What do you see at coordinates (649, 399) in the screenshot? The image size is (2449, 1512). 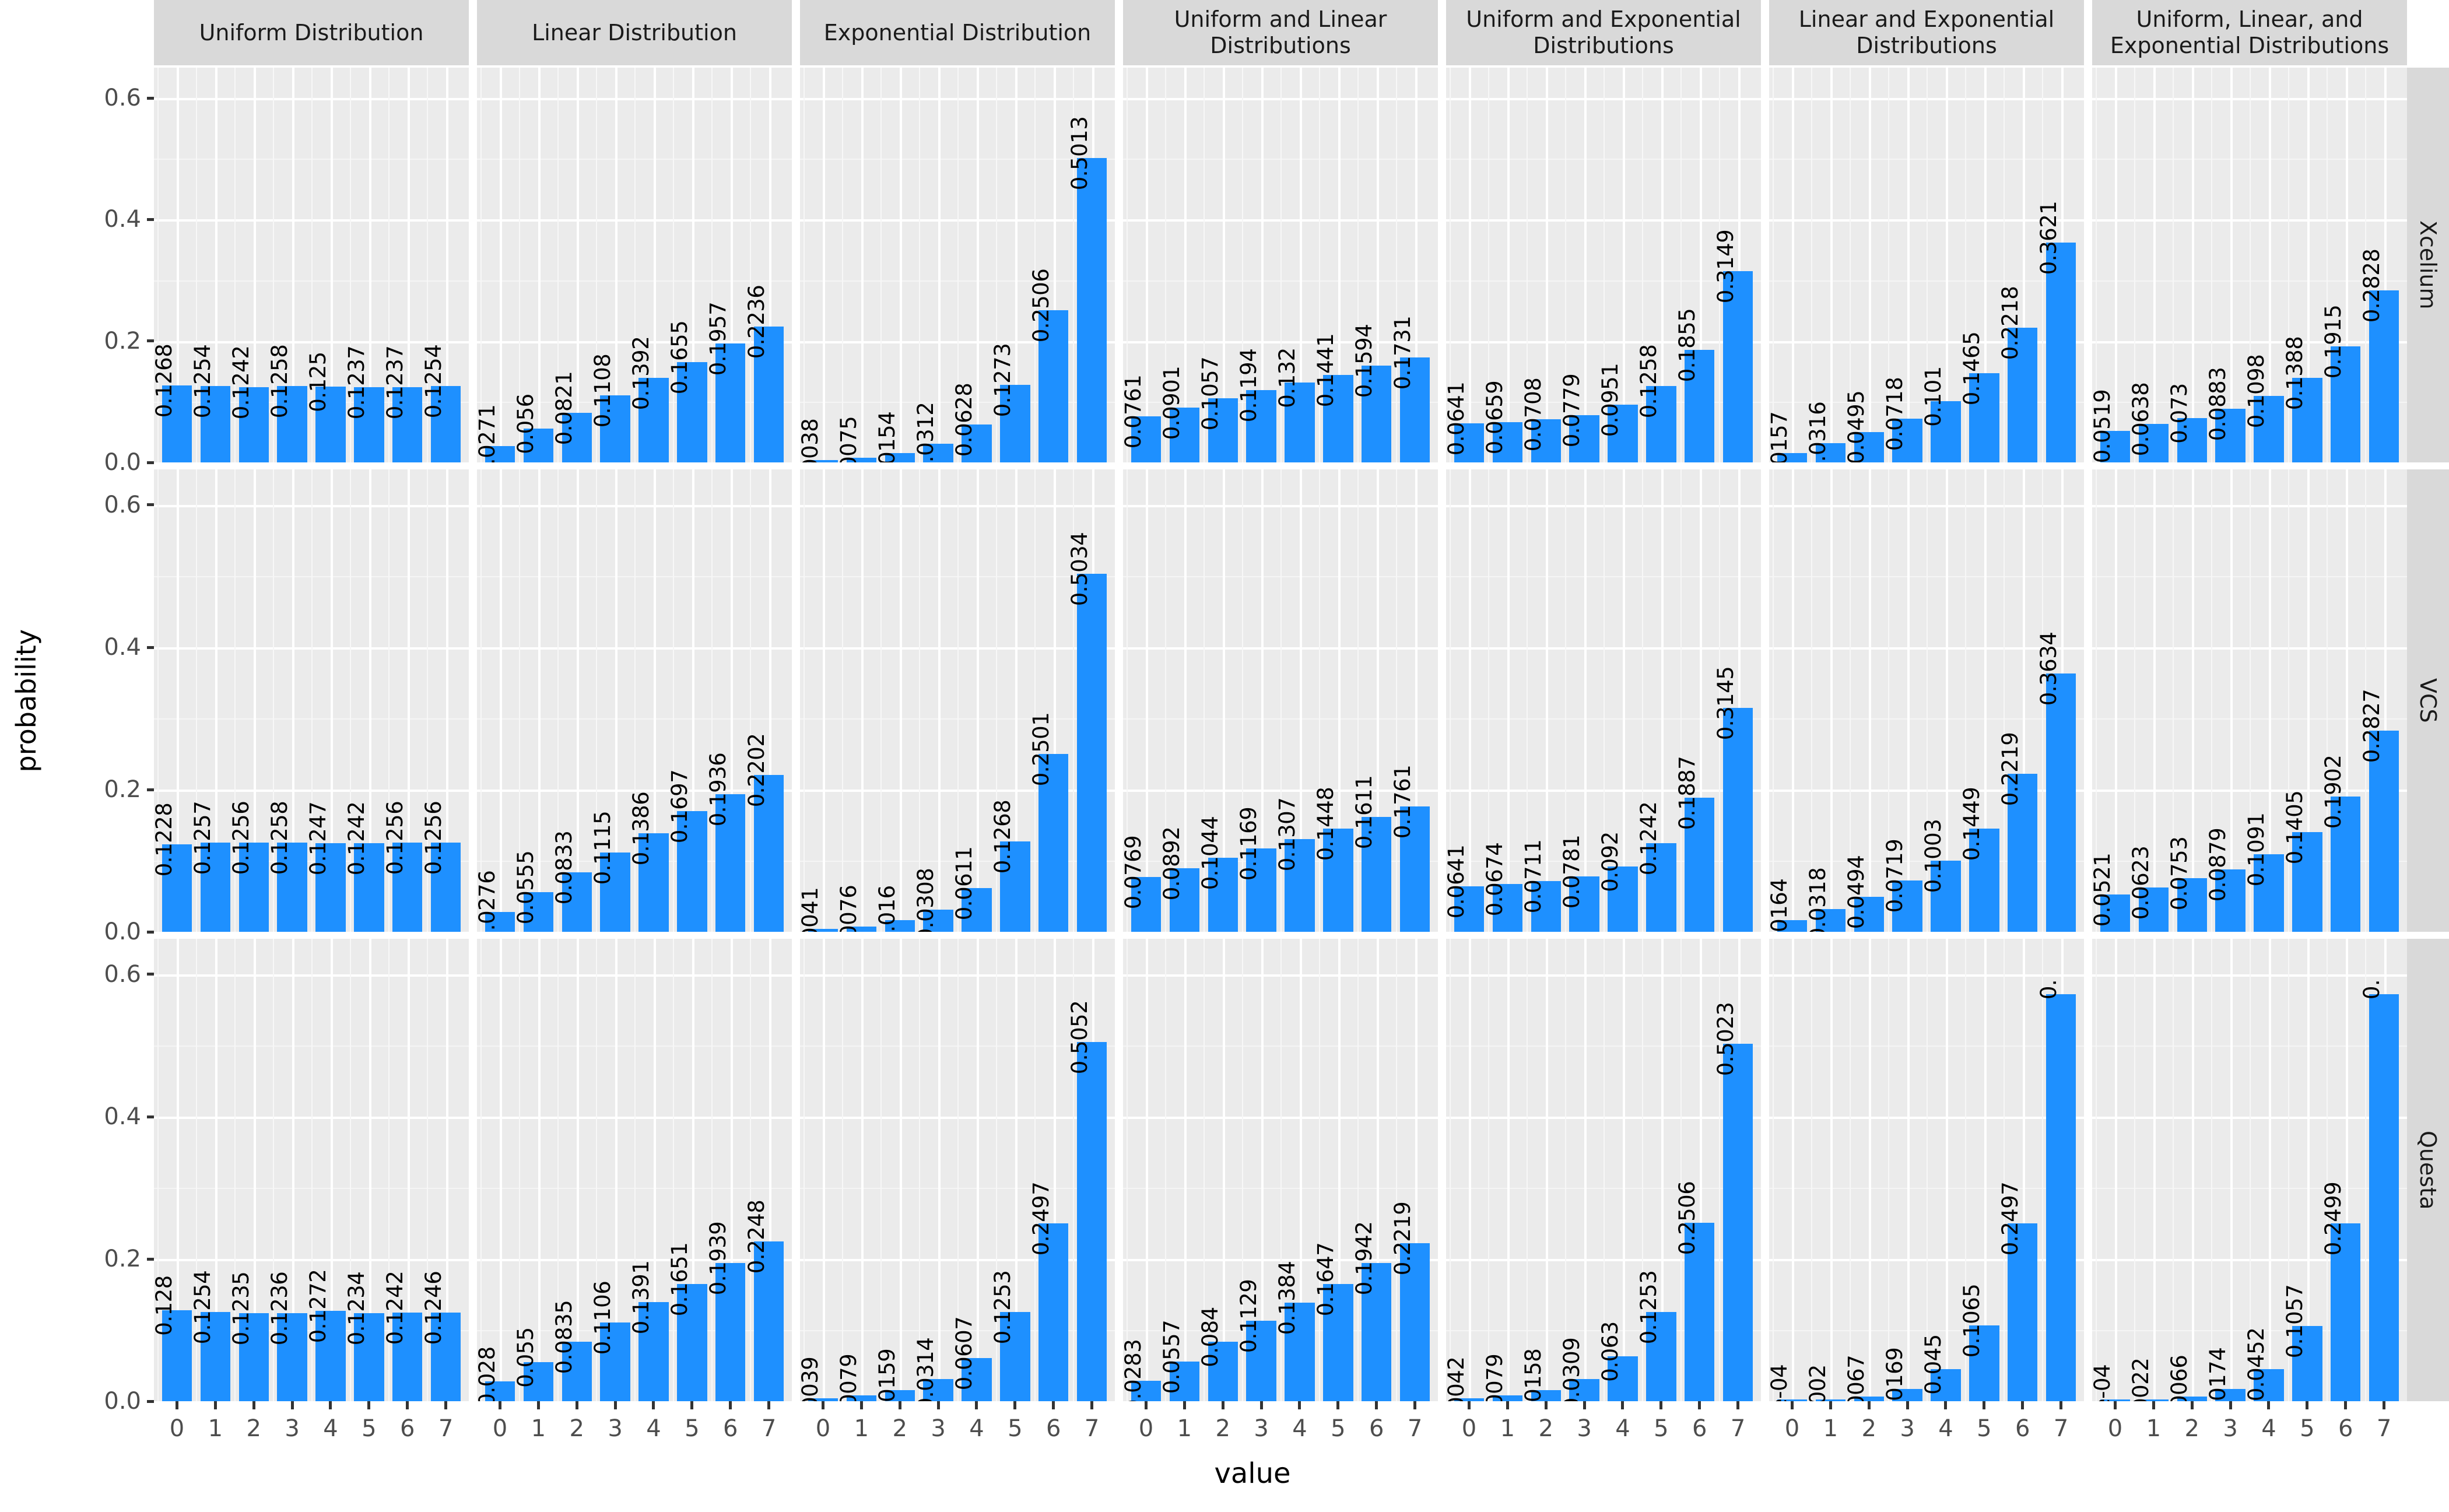 I see `bar: 0.1392` at bounding box center [649, 399].